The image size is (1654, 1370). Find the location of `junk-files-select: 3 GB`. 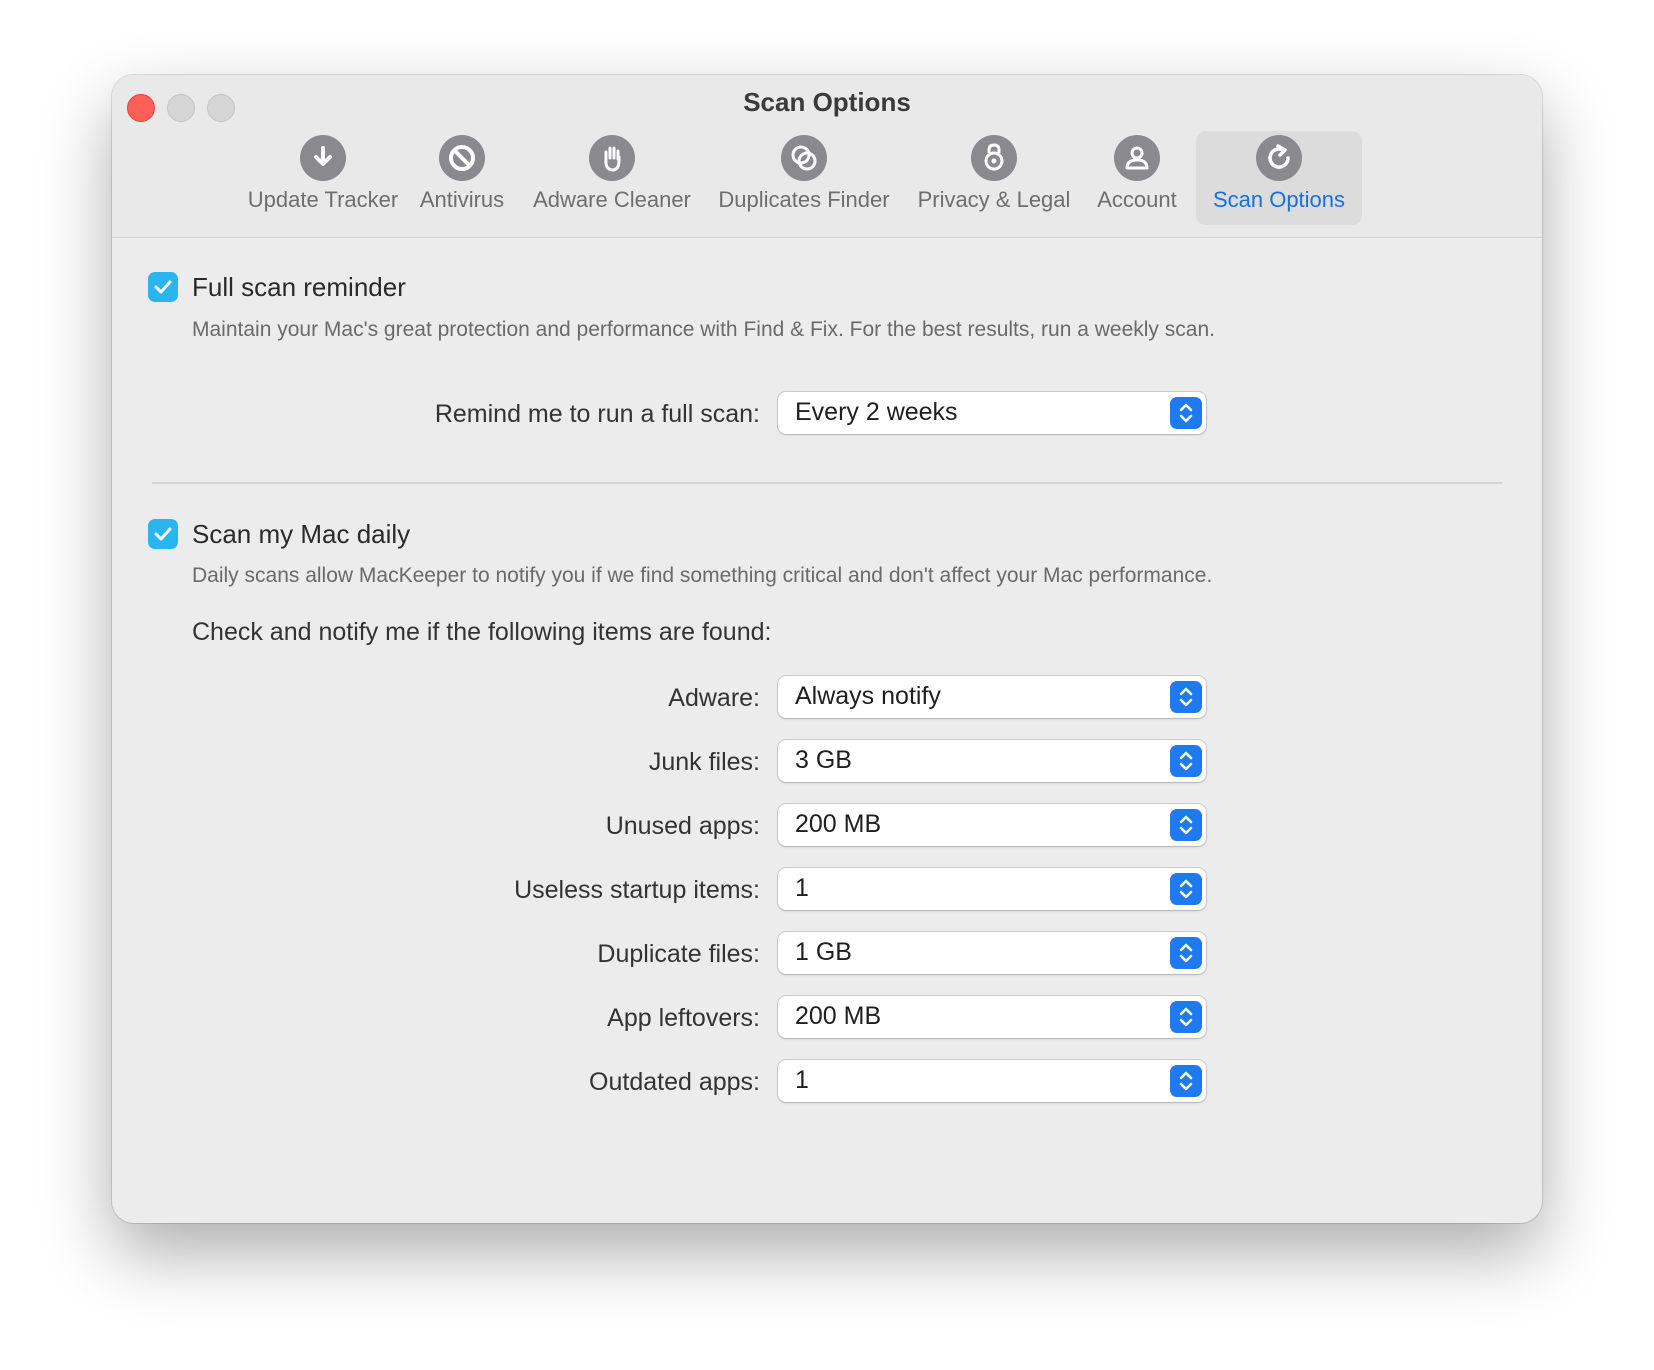

junk-files-select: 3 GB is located at coordinates (992, 761).